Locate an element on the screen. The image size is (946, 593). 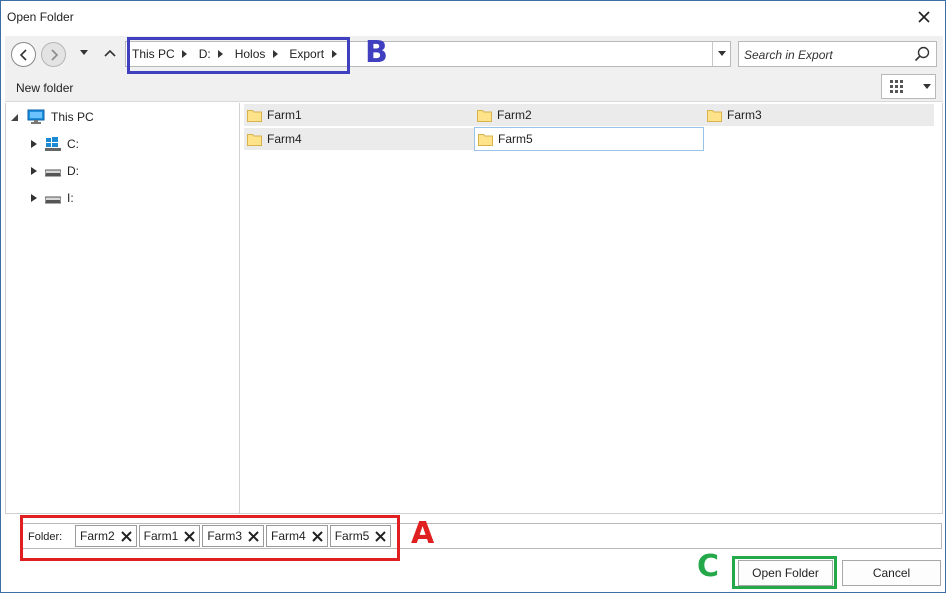
grid-view-icon is located at coordinates (896, 86).